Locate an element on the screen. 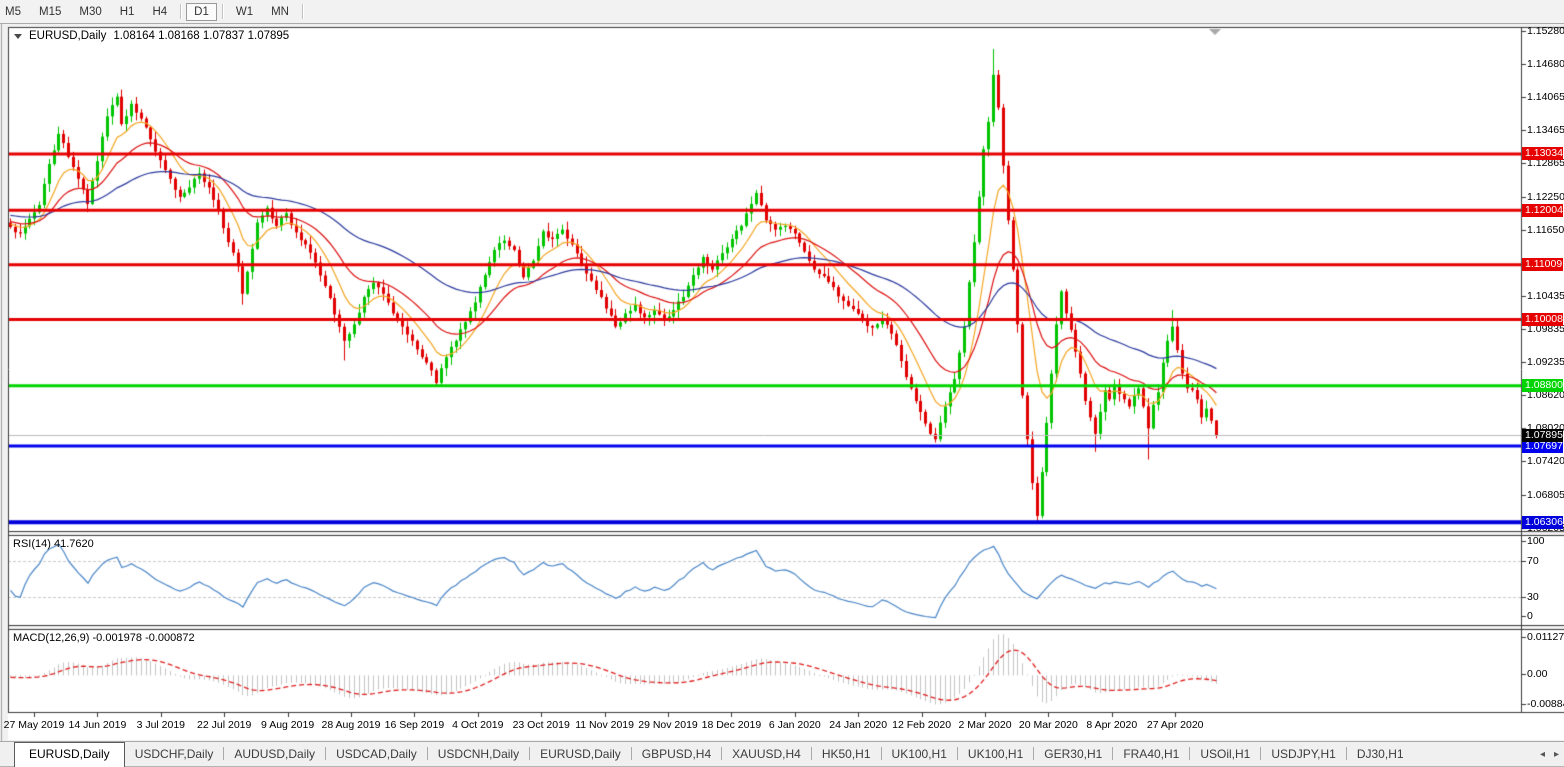 The height and width of the screenshot is (767, 1564). rsi-axis-label: 100 is located at coordinates (1536, 541).